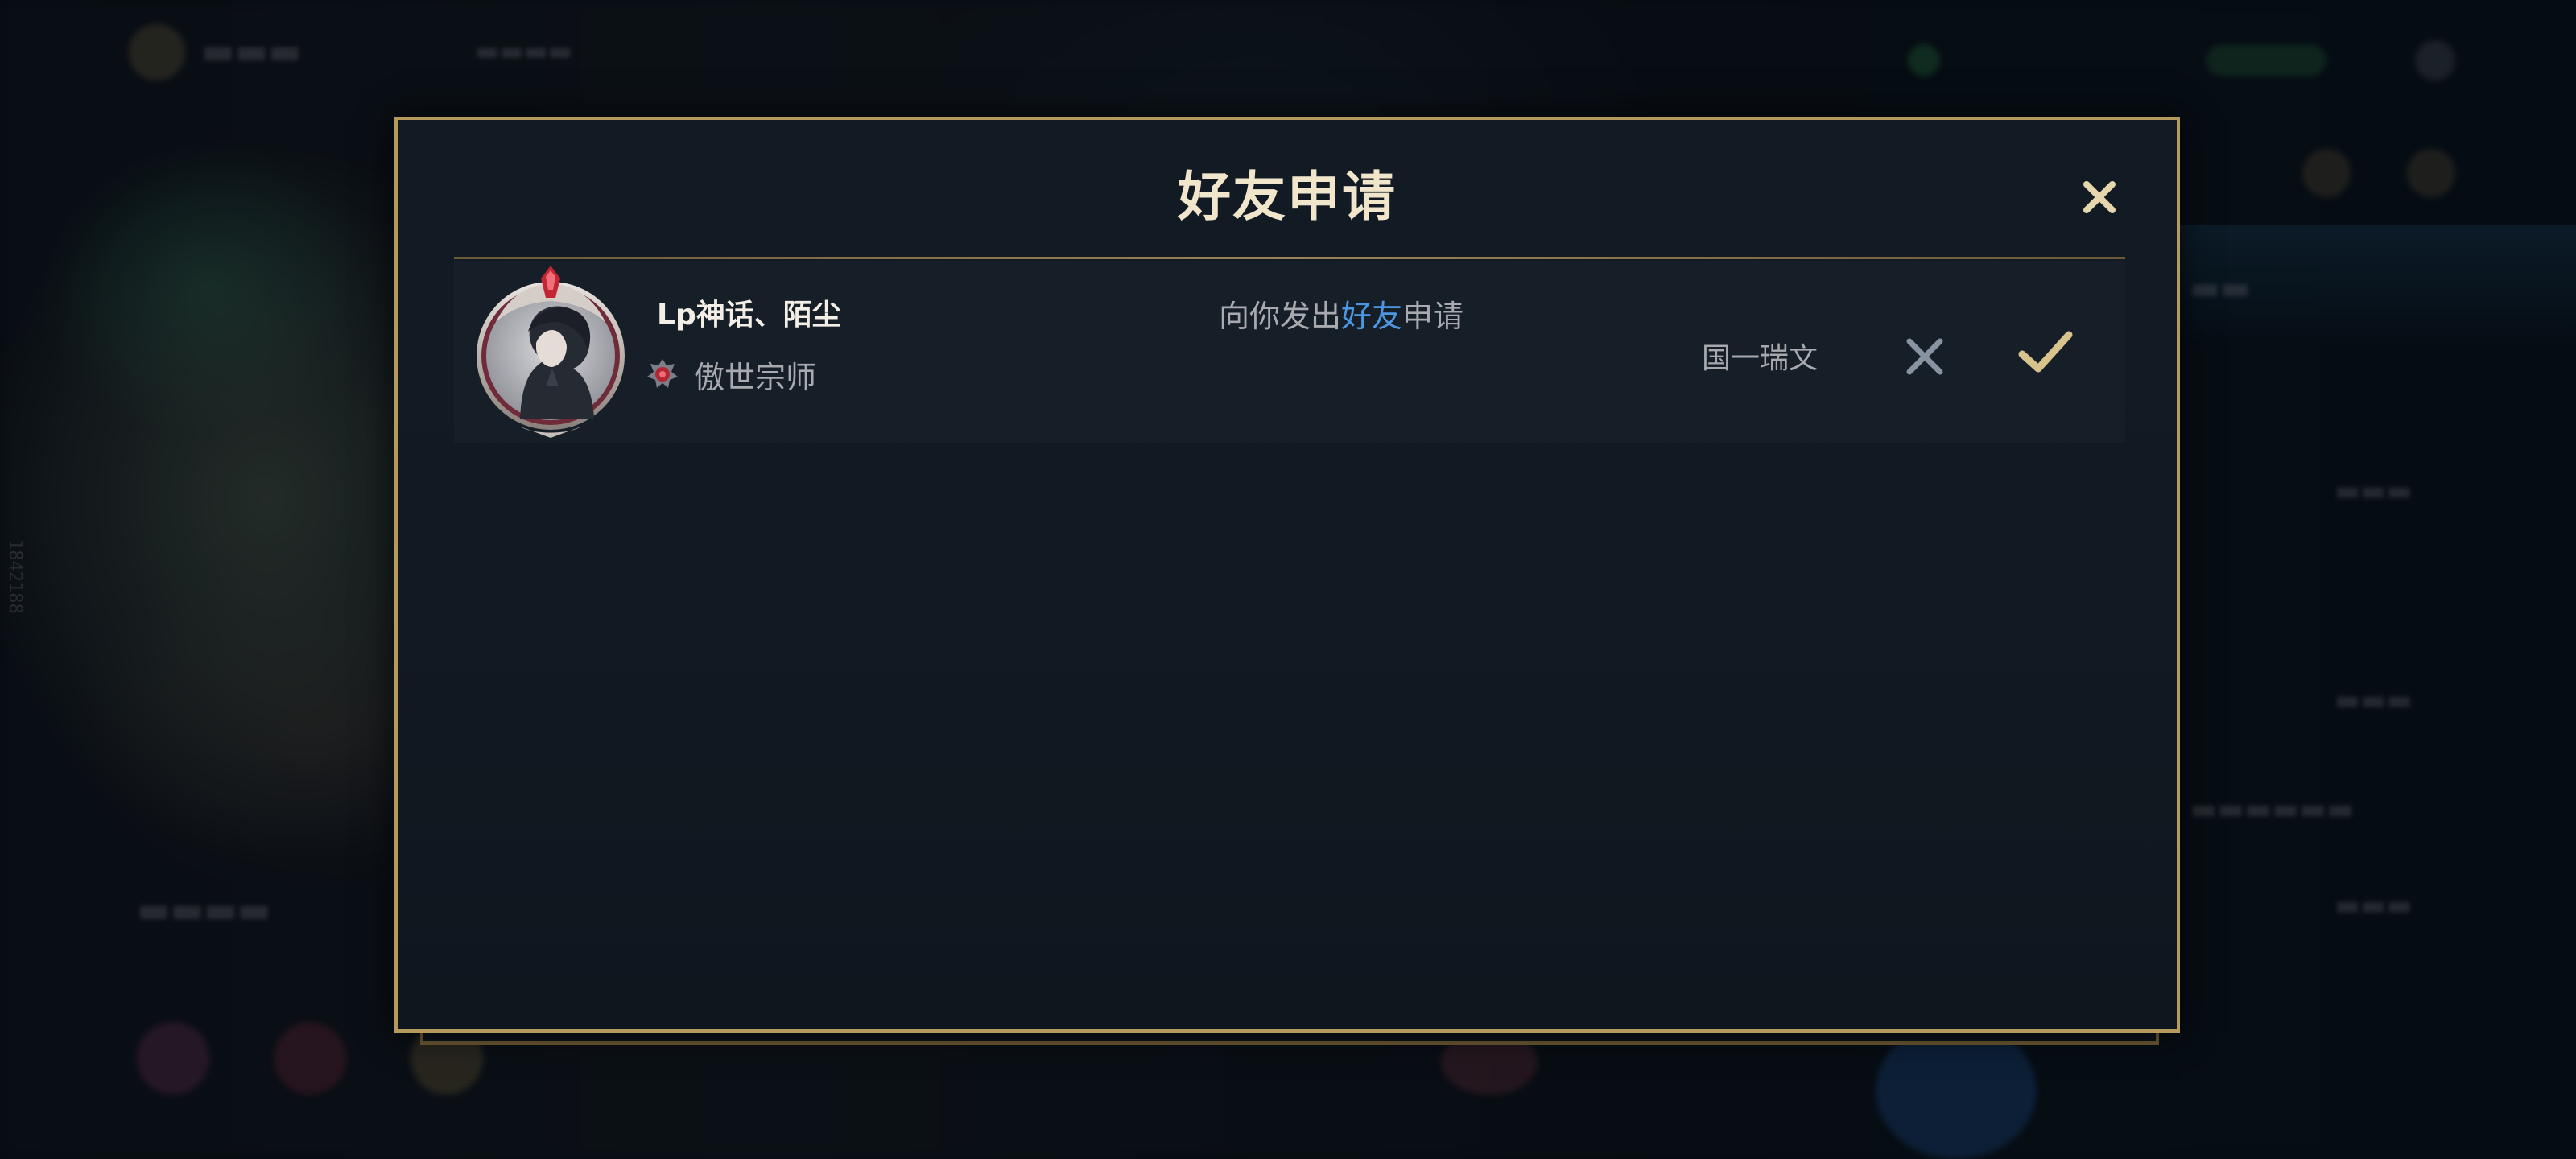  Describe the element at coordinates (1289, 352) in the screenshot. I see `friend-request-row: Lp神话、陌尘 傲世宗师 向你发出好友申请 国一瑞文` at that location.